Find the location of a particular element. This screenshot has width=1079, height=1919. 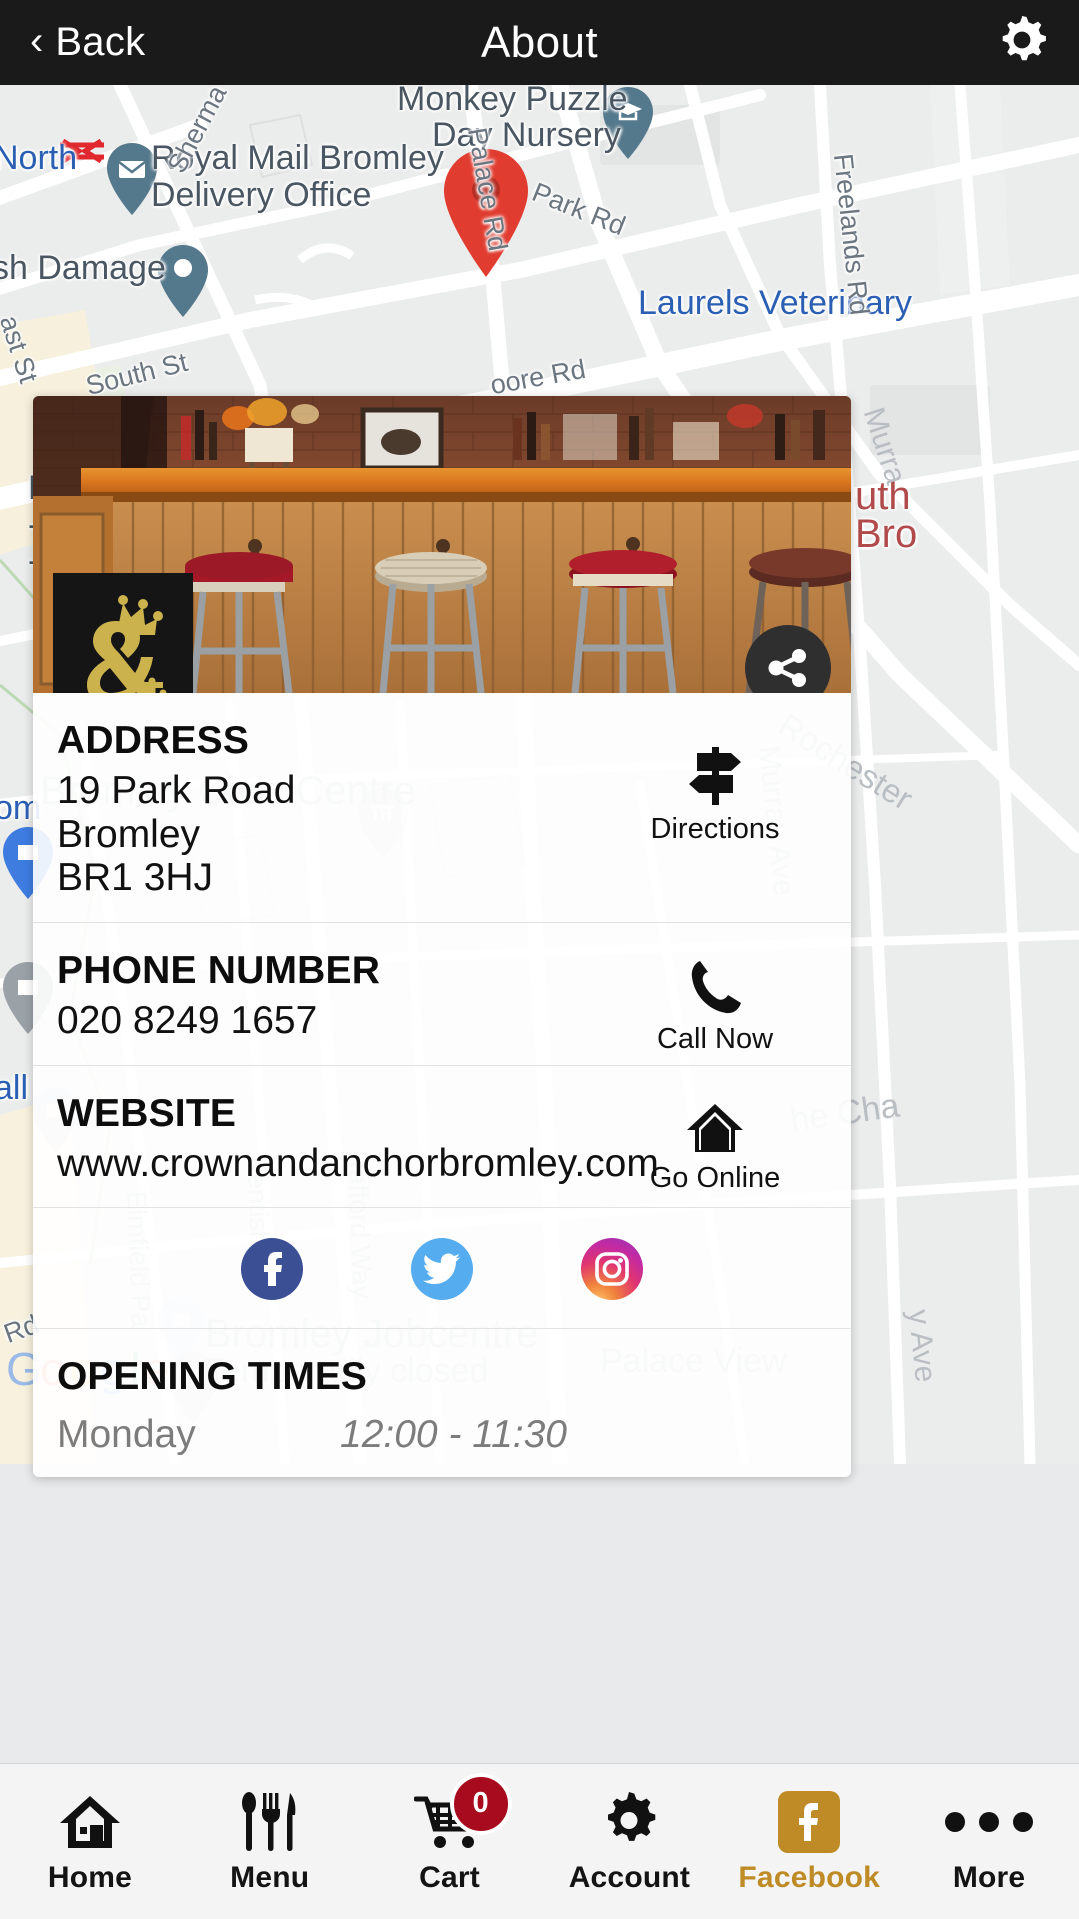

tab-cart: 0 Cart is located at coordinates (450, 1841).